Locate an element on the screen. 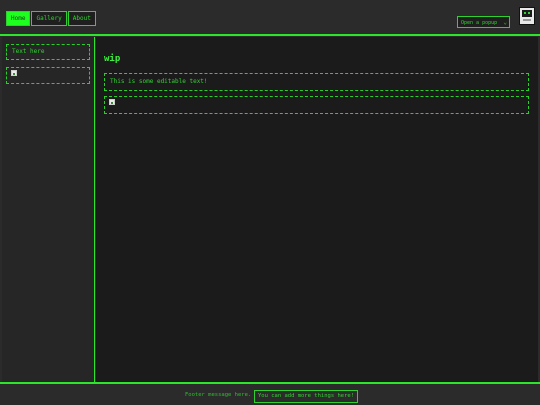 The image size is (540, 405). editable-text-box: This is some editable text! is located at coordinates (316, 82).